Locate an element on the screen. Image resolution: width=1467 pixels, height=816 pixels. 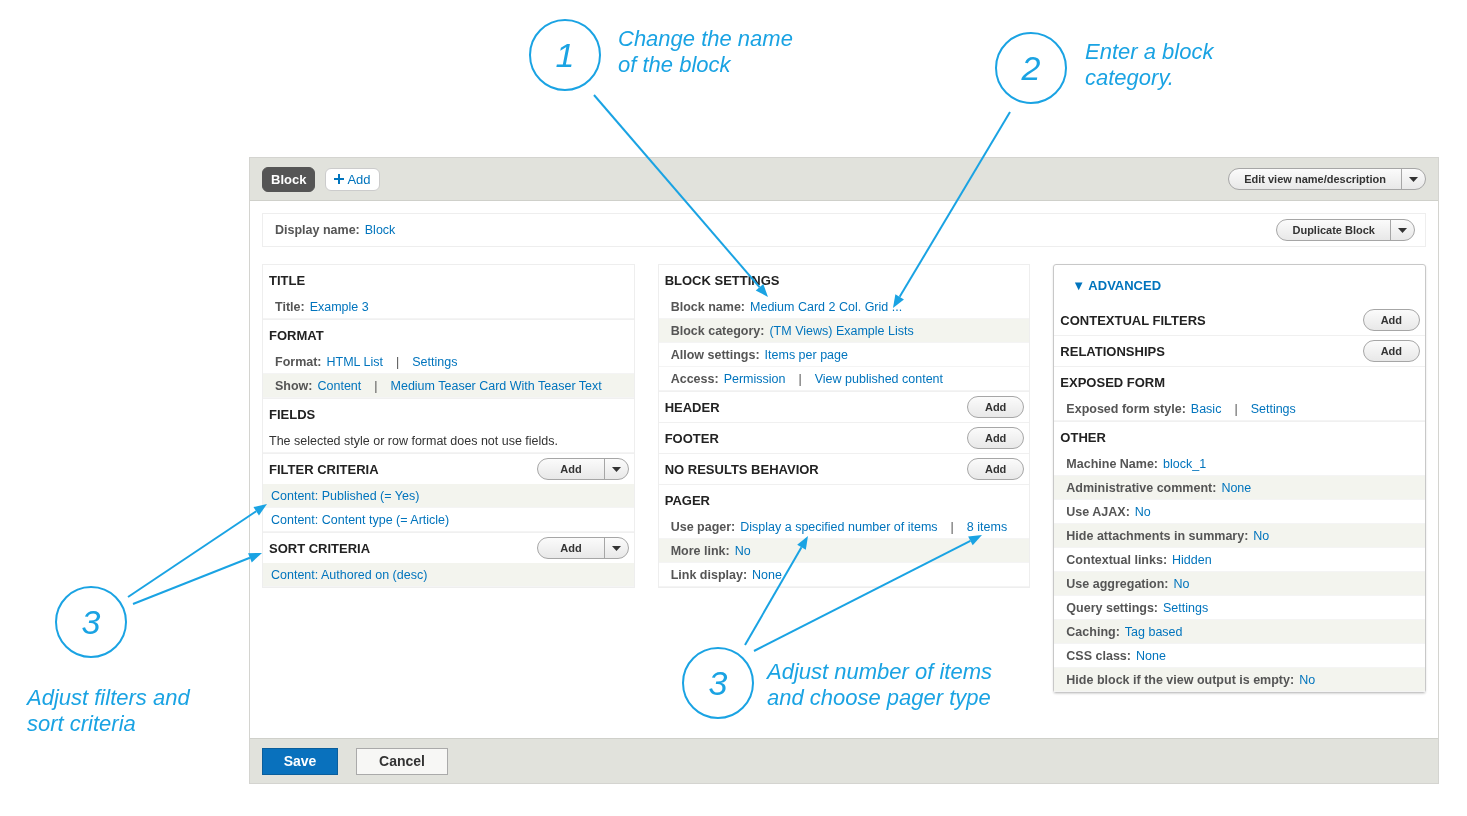
setting-label: Link display: is located at coordinates (709, 574).